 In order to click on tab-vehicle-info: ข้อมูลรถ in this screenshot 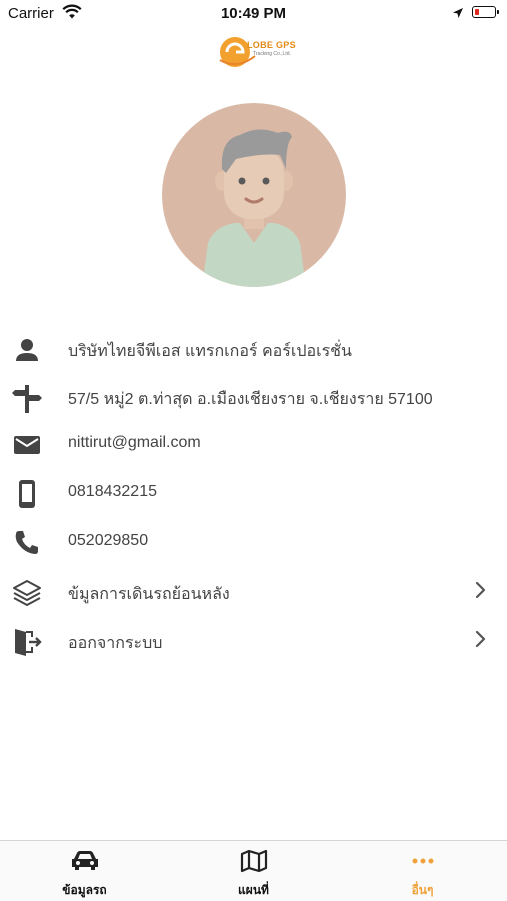, I will do `click(84, 871)`.